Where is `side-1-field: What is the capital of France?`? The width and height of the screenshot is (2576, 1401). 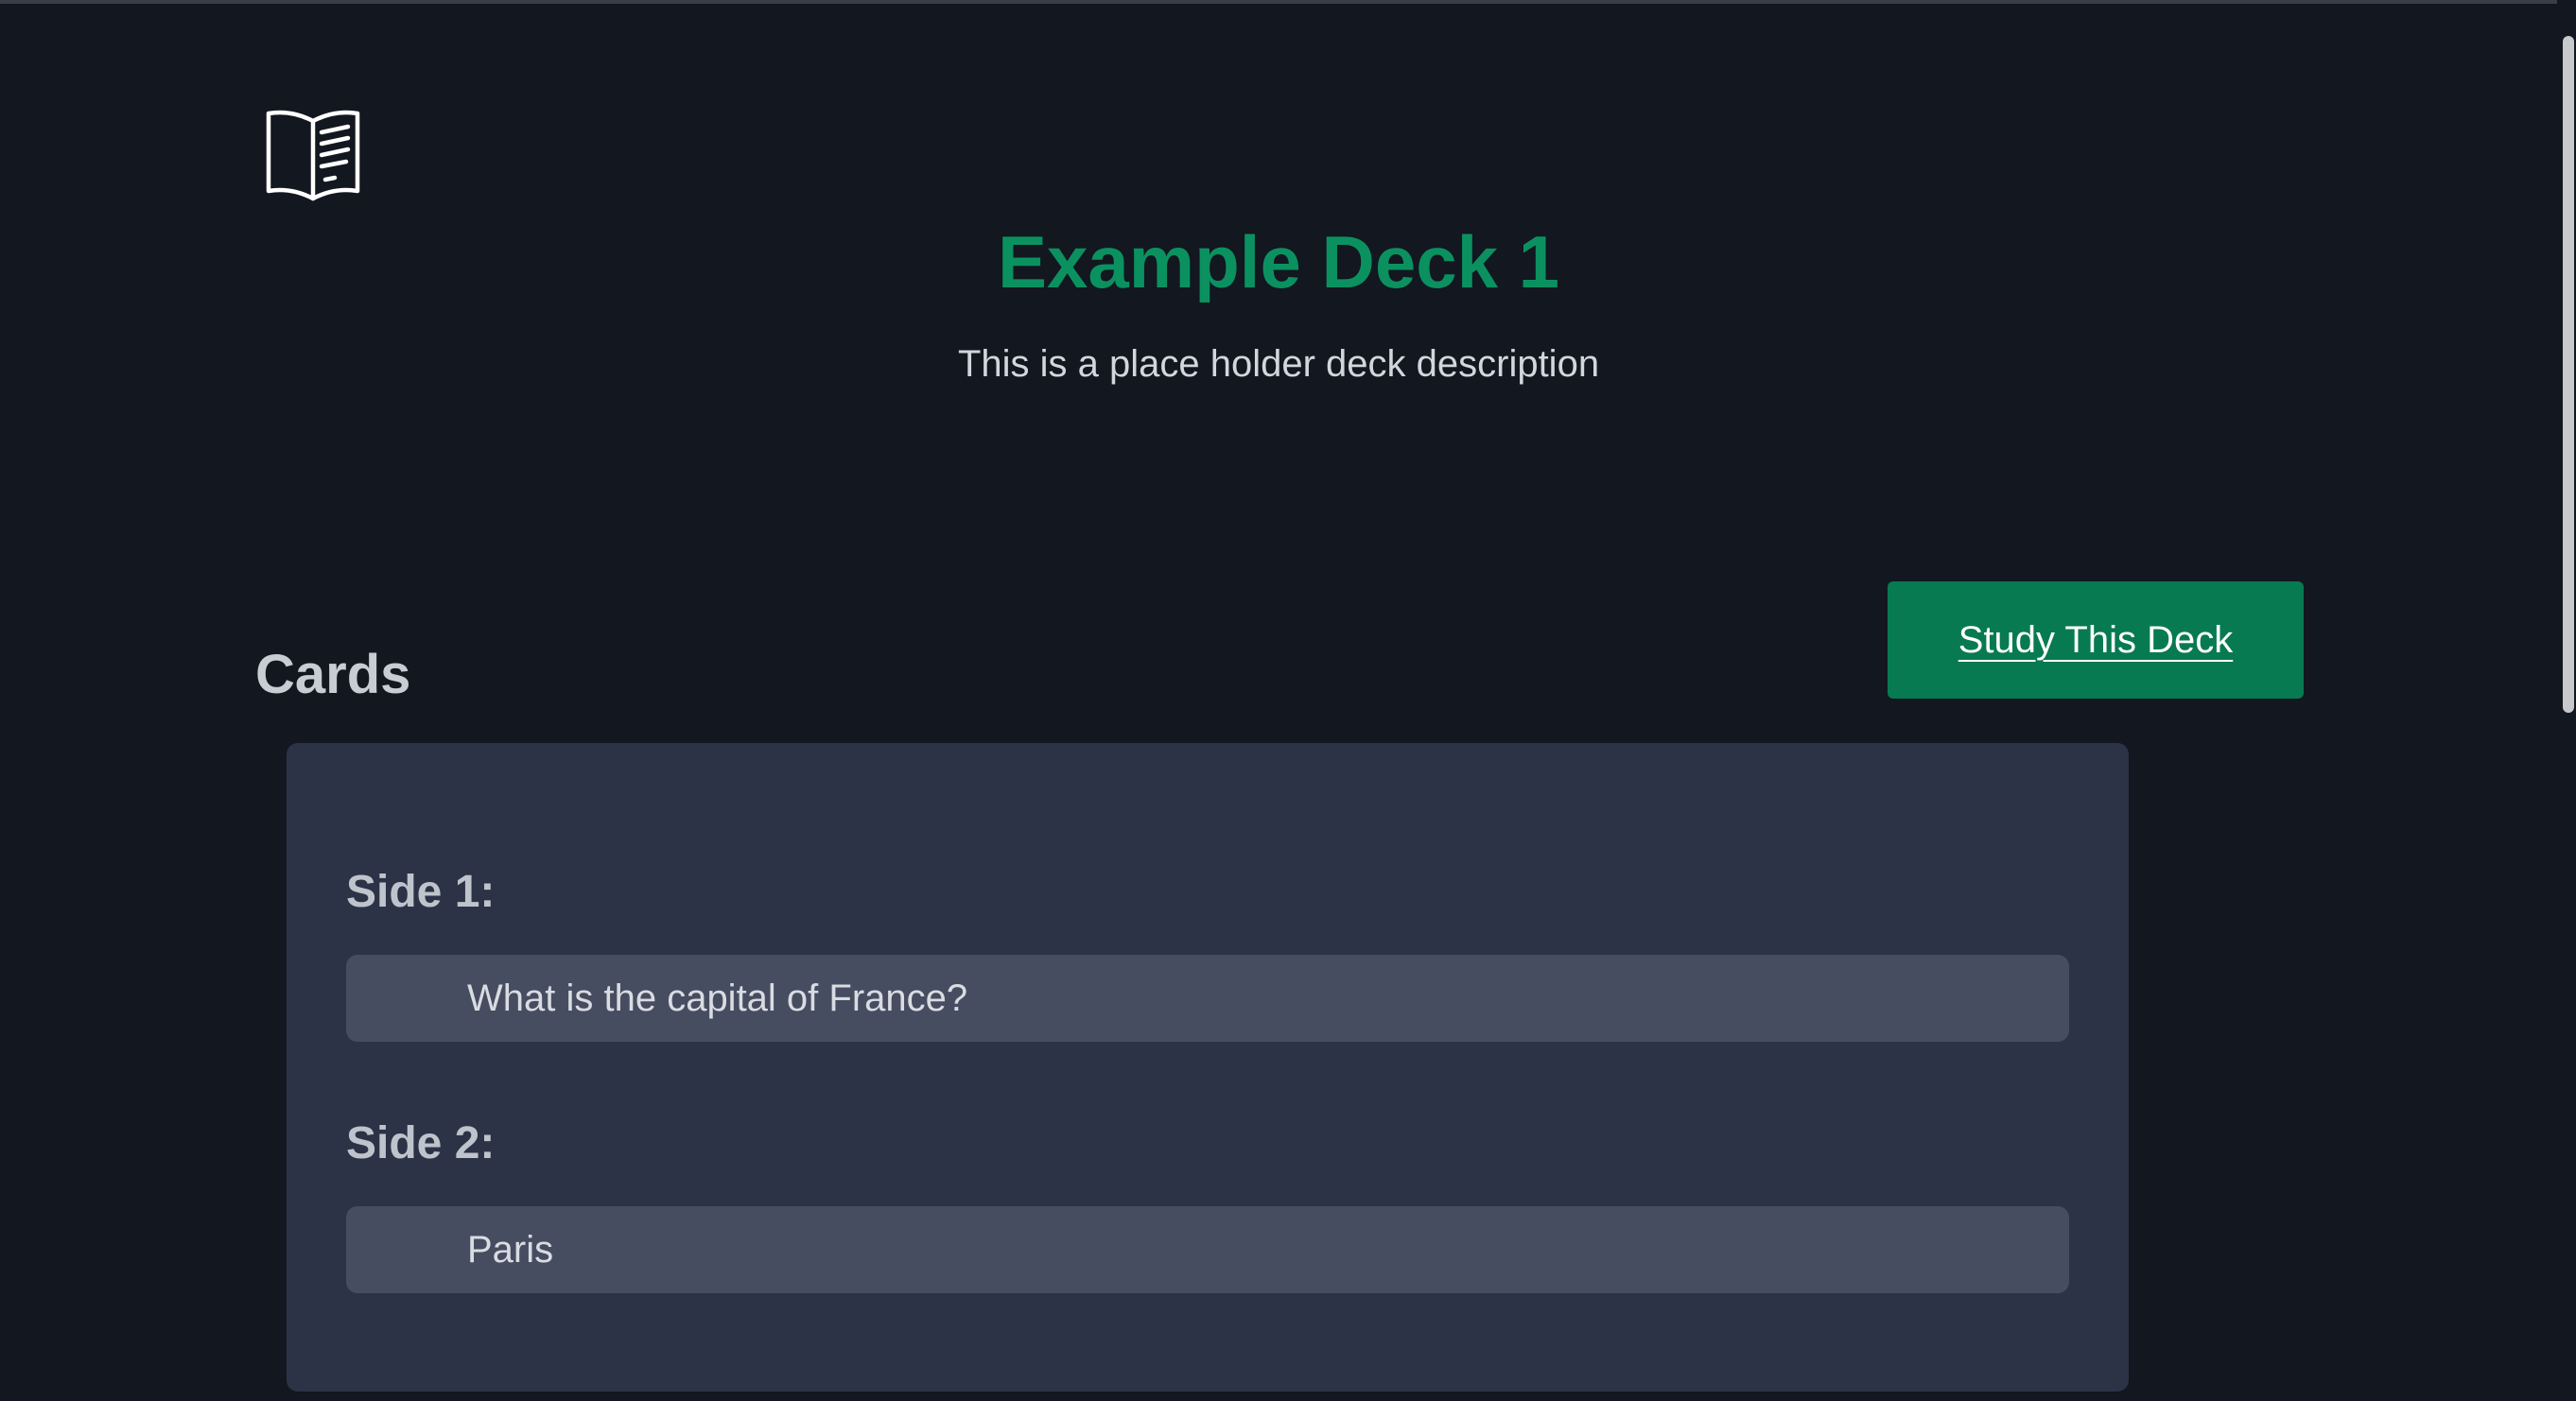 side-1-field: What is the capital of France? is located at coordinates (1207, 998).